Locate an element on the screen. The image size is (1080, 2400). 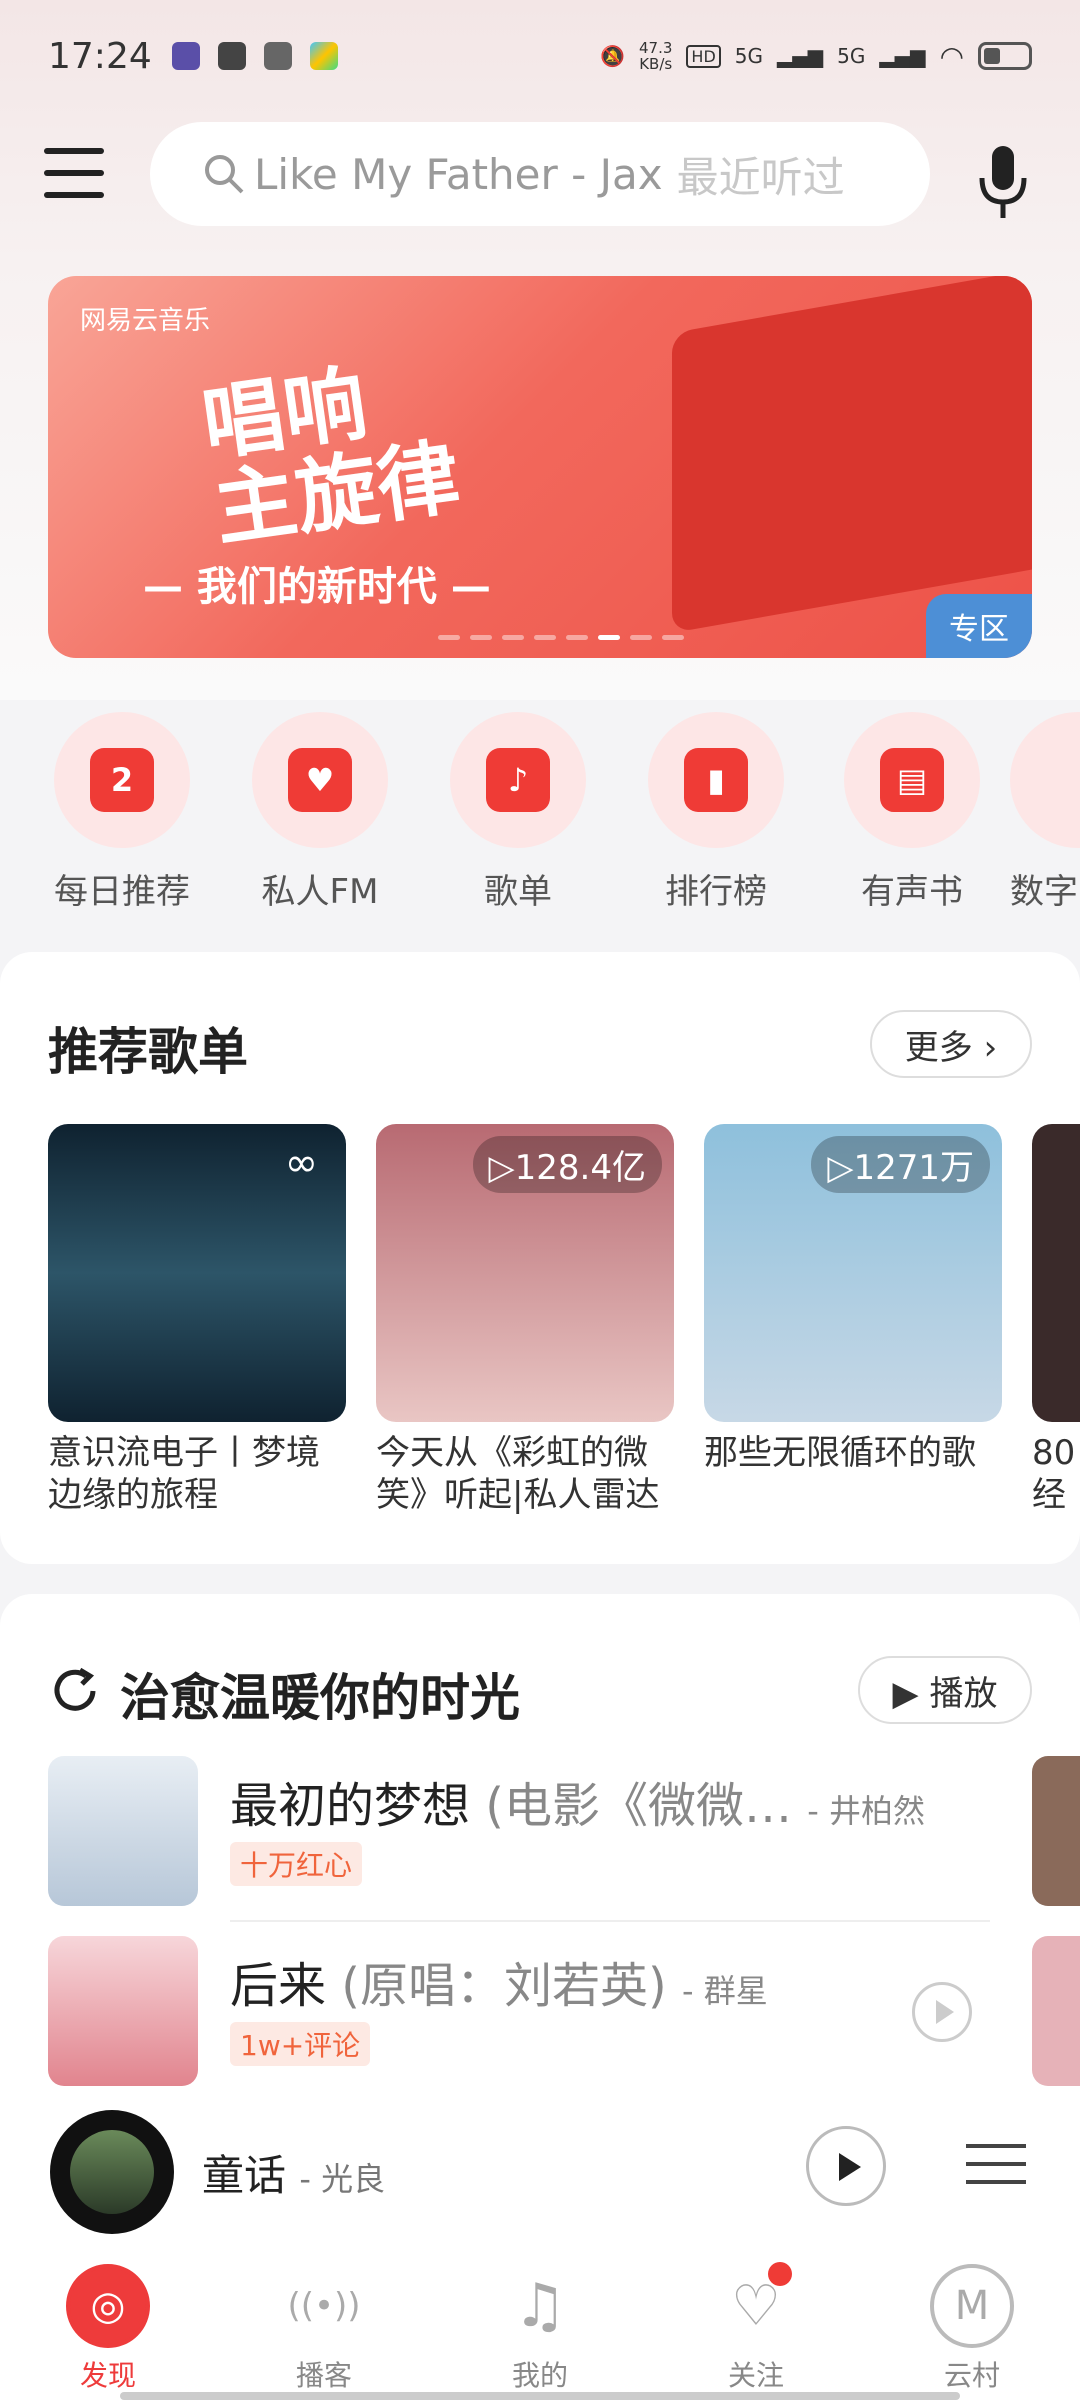
tab-mine: ♫ 我的 is located at coordinates (540, 2329).